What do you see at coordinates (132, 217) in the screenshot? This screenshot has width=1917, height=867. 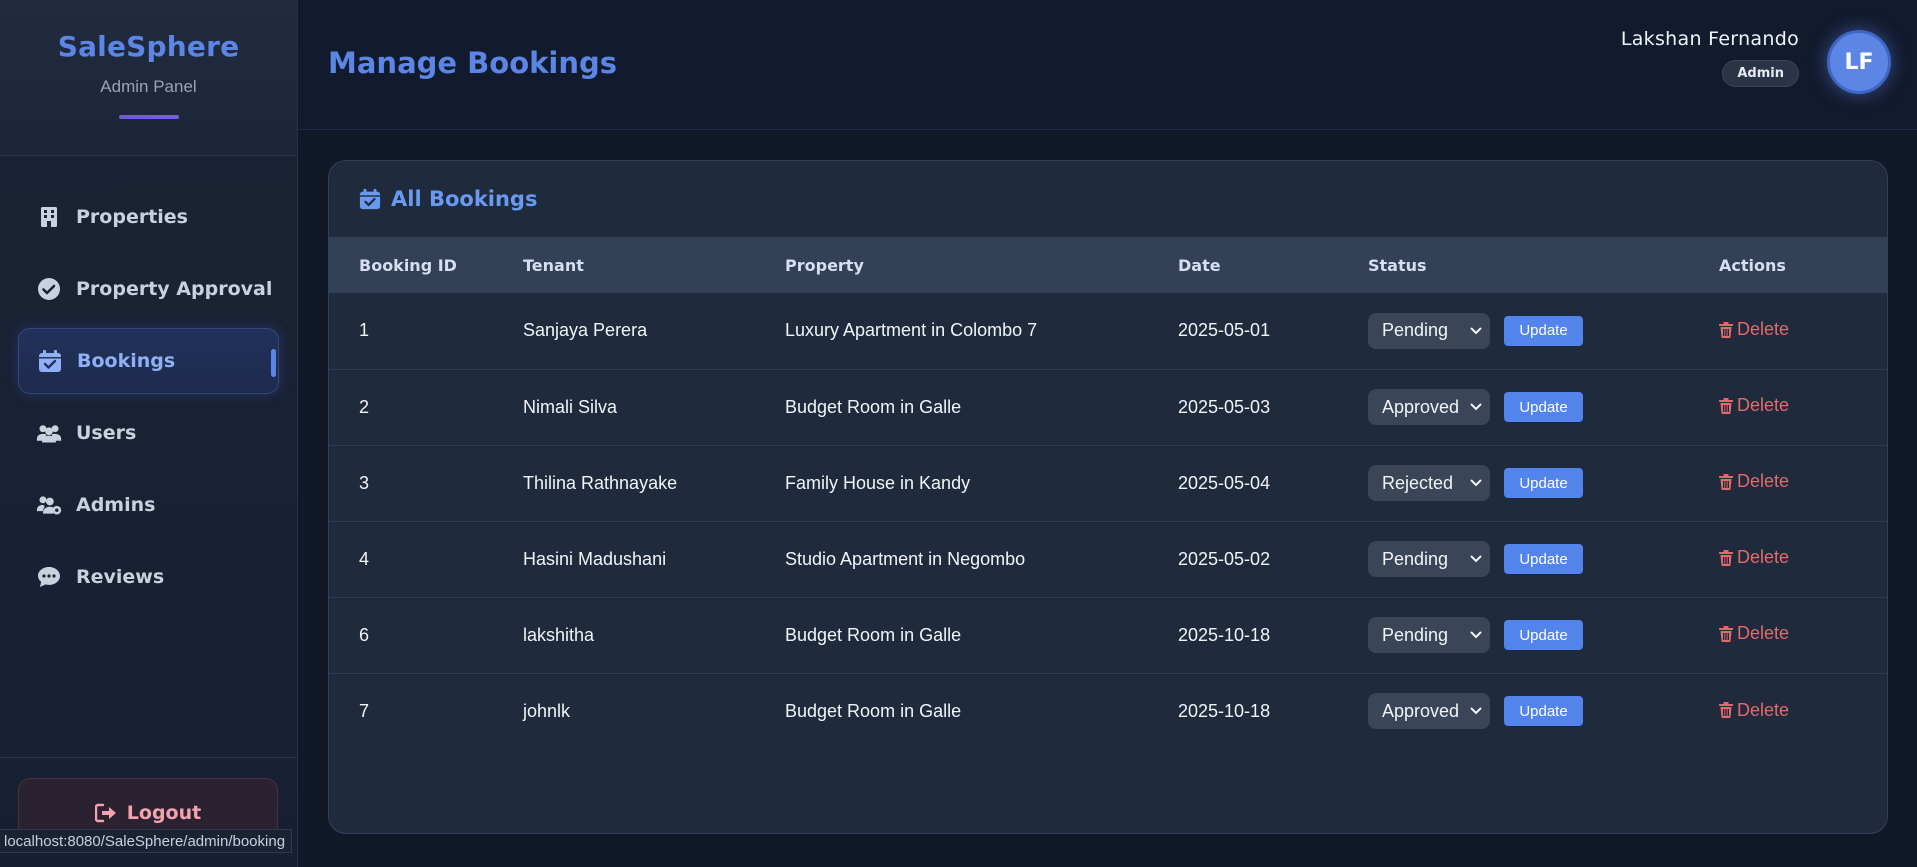 I see `sidebar-item-label: Properties` at bounding box center [132, 217].